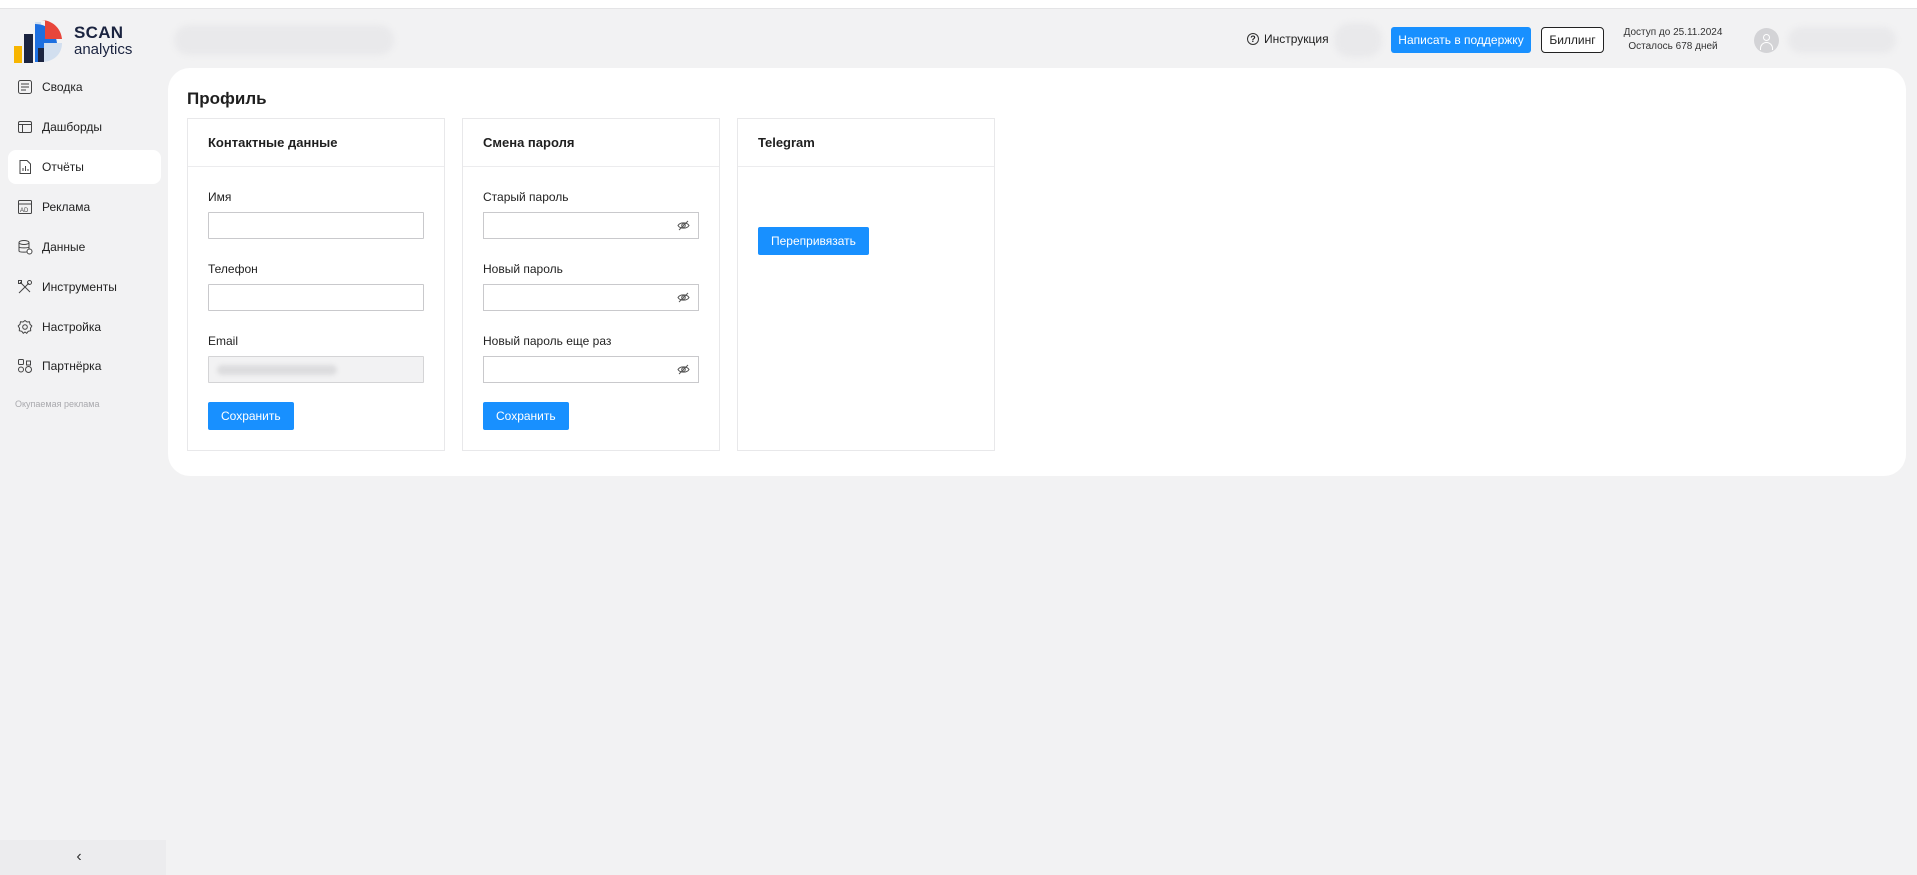 The width and height of the screenshot is (1917, 875). I want to click on sidebar-section-label: Окупаемая реклама, so click(57, 404).